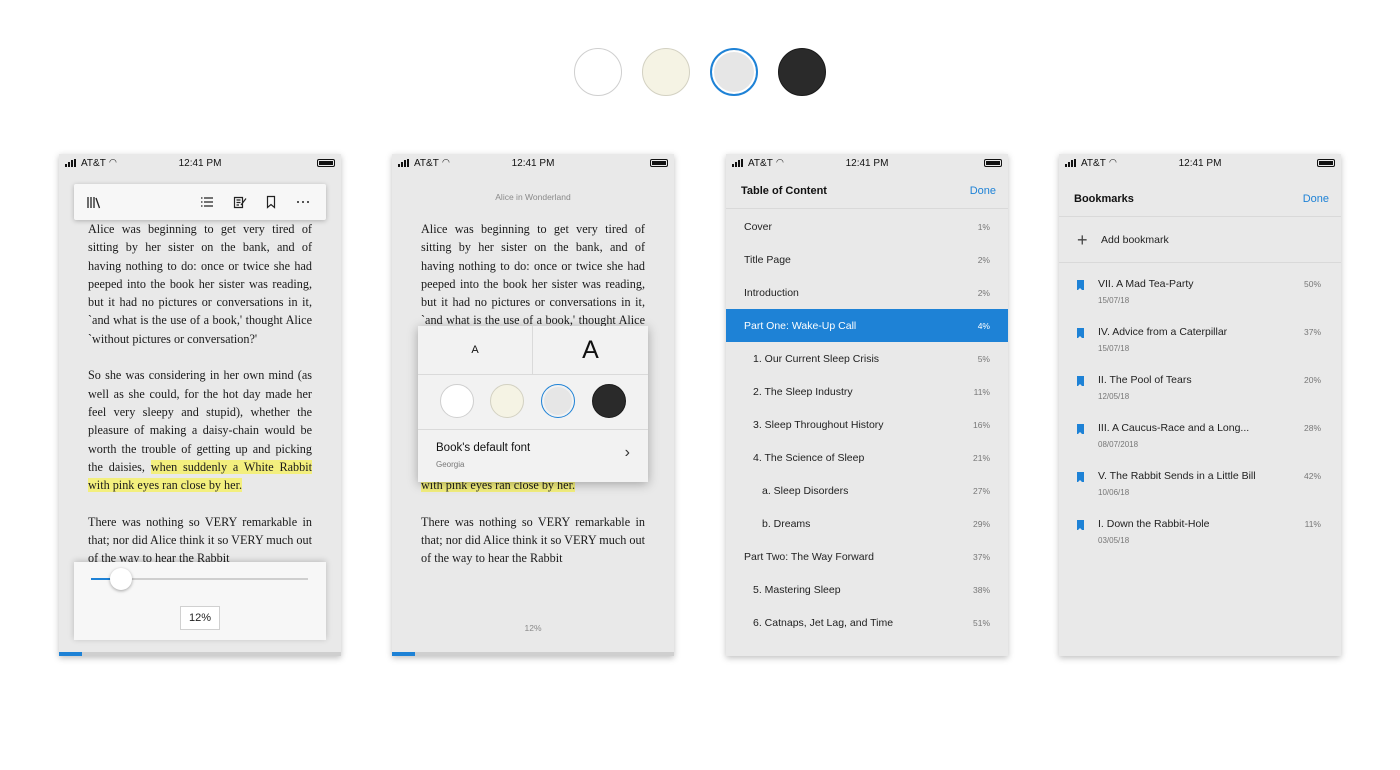 Image resolution: width=1400 pixels, height=770 pixels. I want to click on slider-value: 12%, so click(200, 618).